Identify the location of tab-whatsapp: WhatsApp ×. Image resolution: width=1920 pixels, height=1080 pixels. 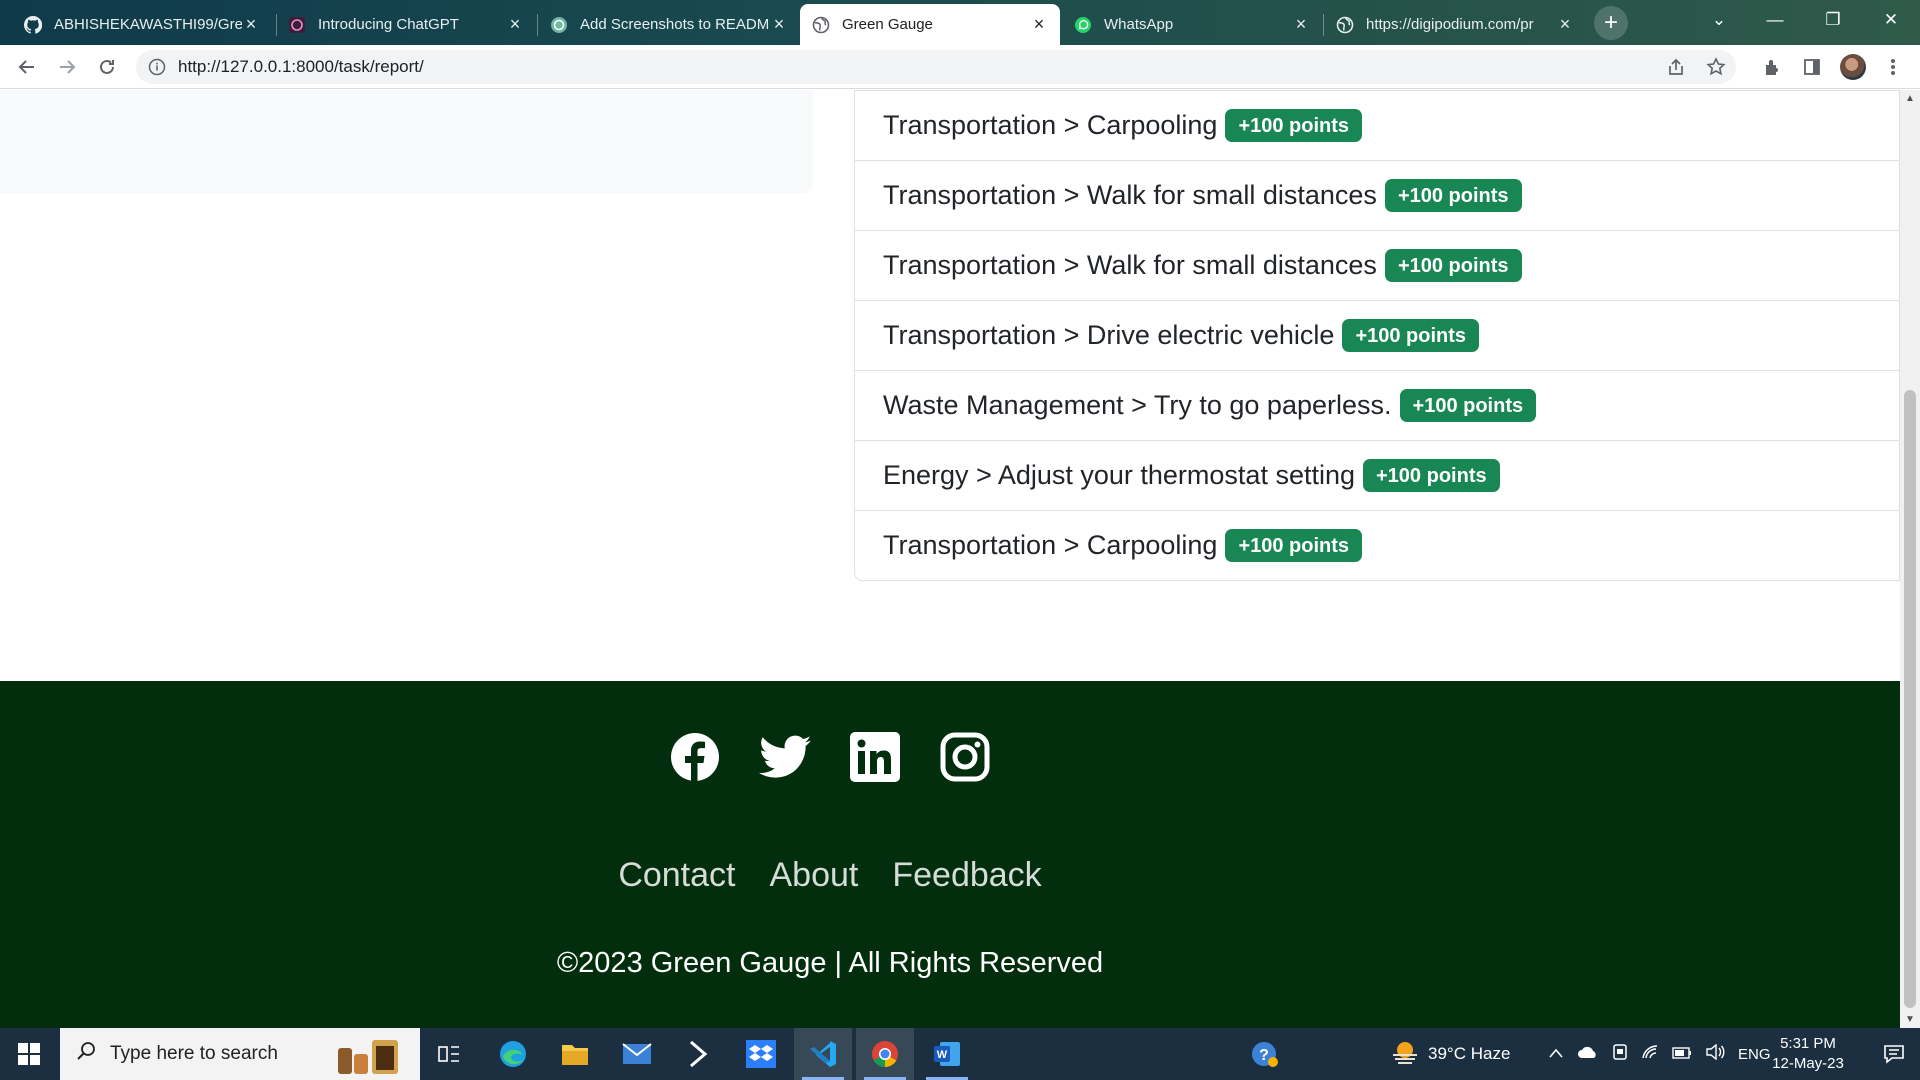
(1192, 24).